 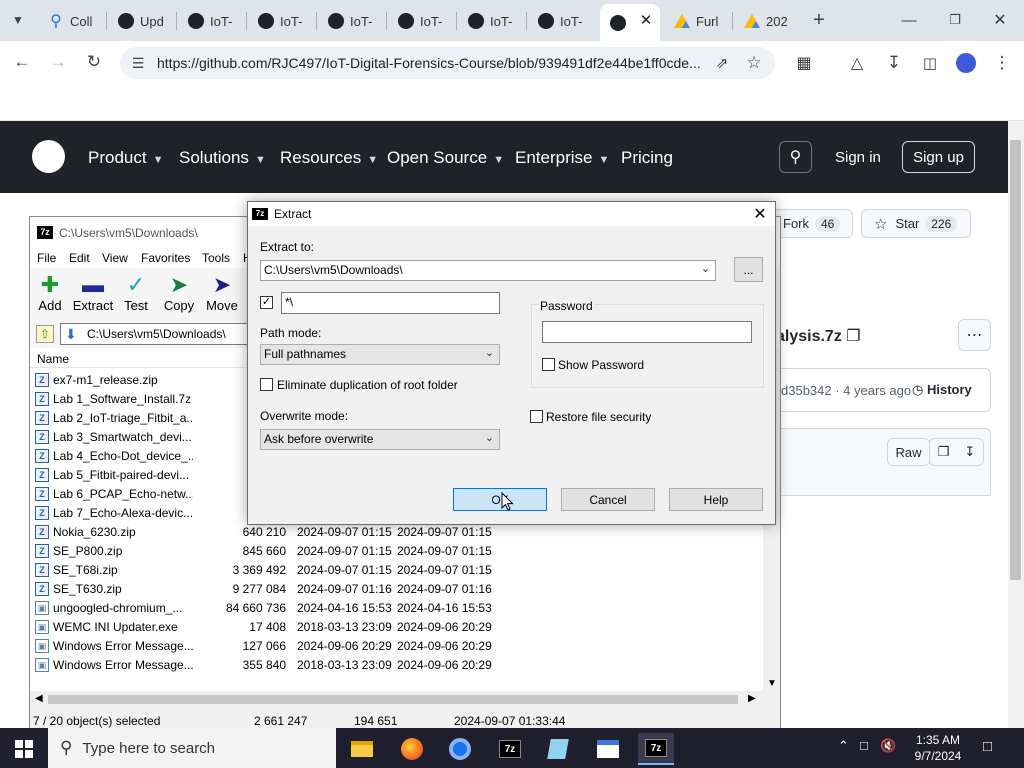 I want to click on password-input, so click(x=647, y=332).